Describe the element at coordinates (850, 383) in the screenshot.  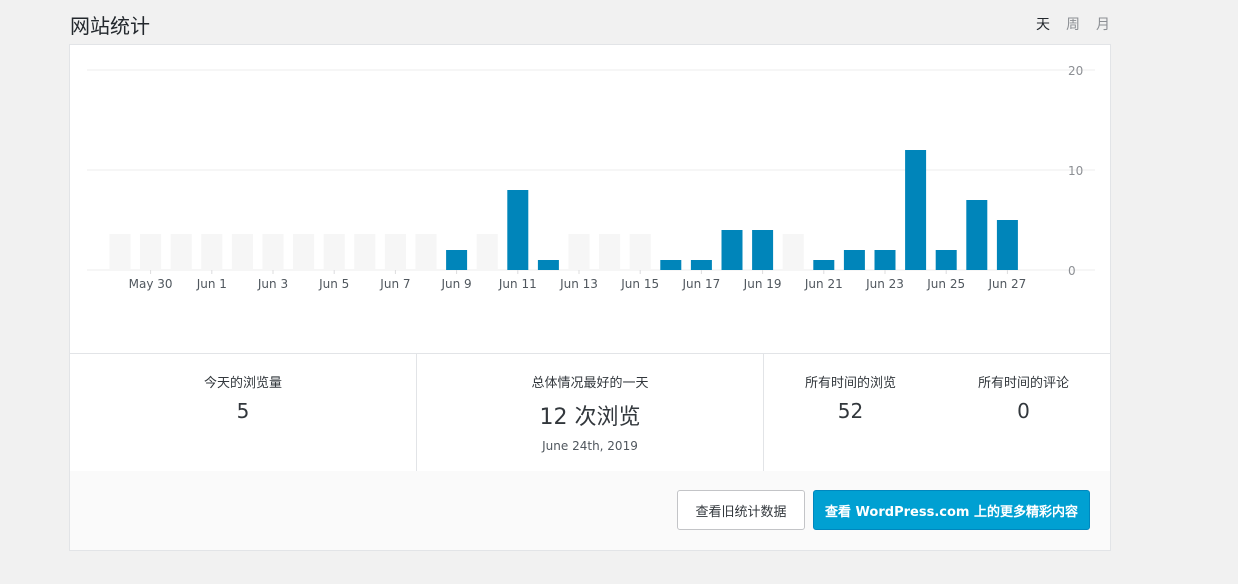
I see `stat-all-time-views-label: 所有时间的浏览` at that location.